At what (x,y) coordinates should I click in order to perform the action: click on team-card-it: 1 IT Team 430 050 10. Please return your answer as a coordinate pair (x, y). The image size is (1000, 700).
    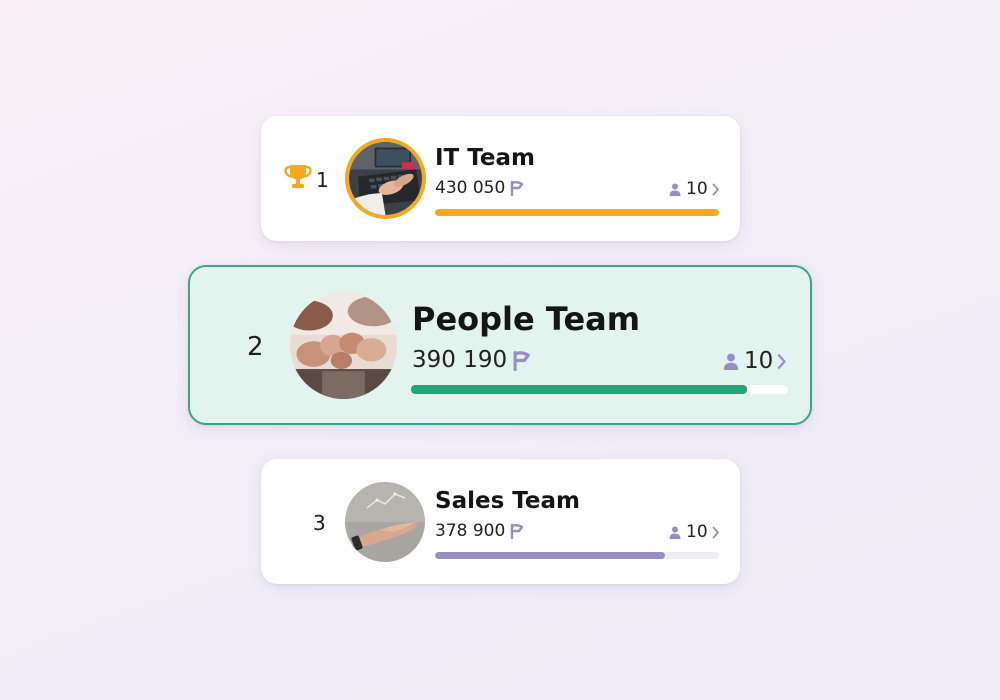
    Looking at the image, I should click on (500, 178).